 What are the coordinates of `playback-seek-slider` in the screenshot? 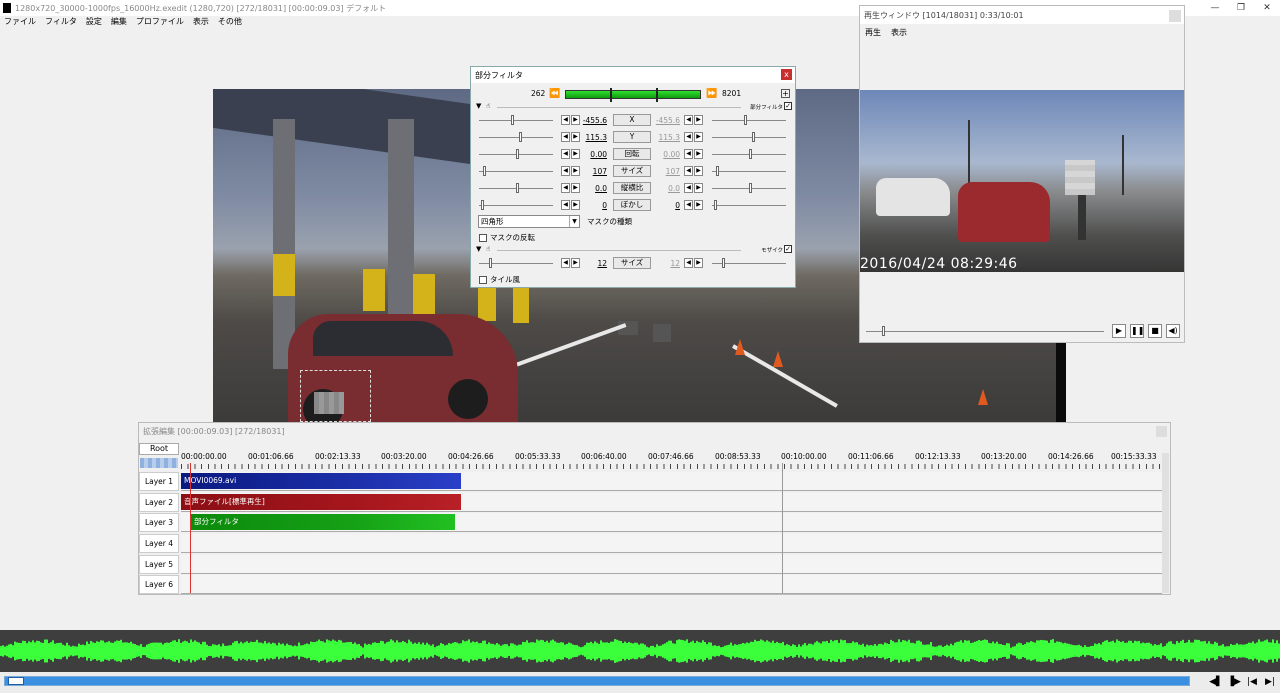 It's located at (985, 331).